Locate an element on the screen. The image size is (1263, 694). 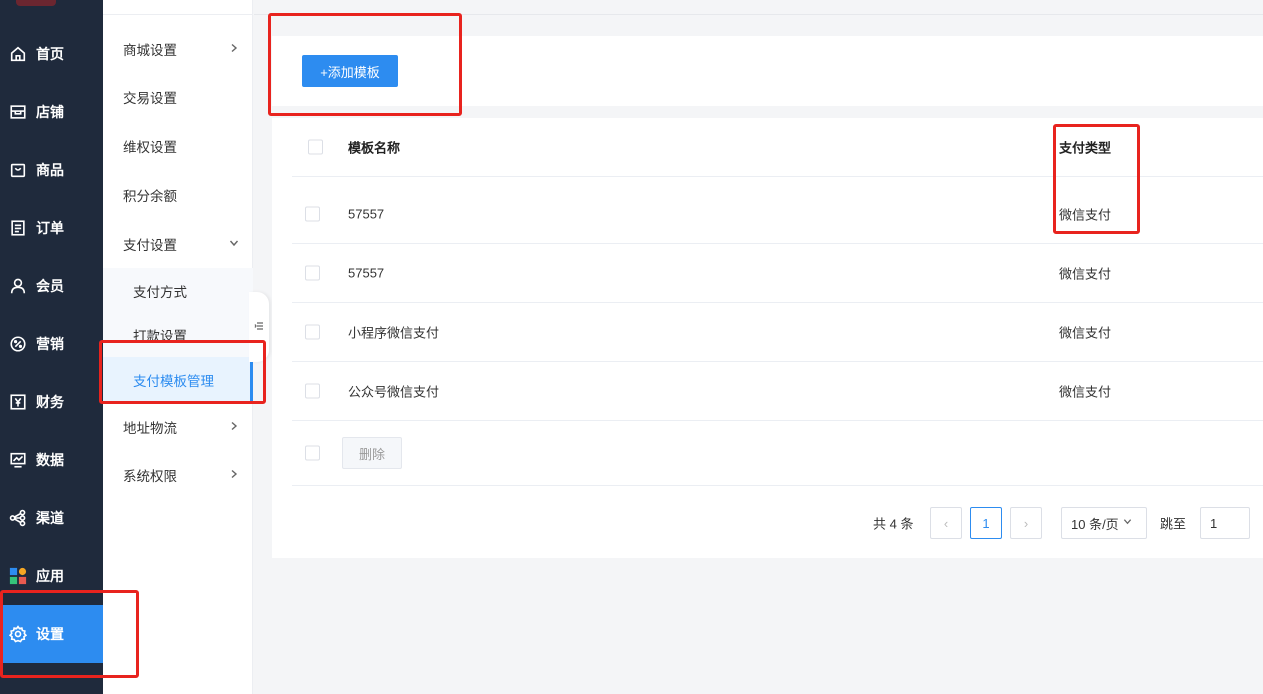
main-nav: 首页 店铺 商品 订单 会员 营销 财务 数据 渠道 应用 设置 is located at coordinates (51, 347).